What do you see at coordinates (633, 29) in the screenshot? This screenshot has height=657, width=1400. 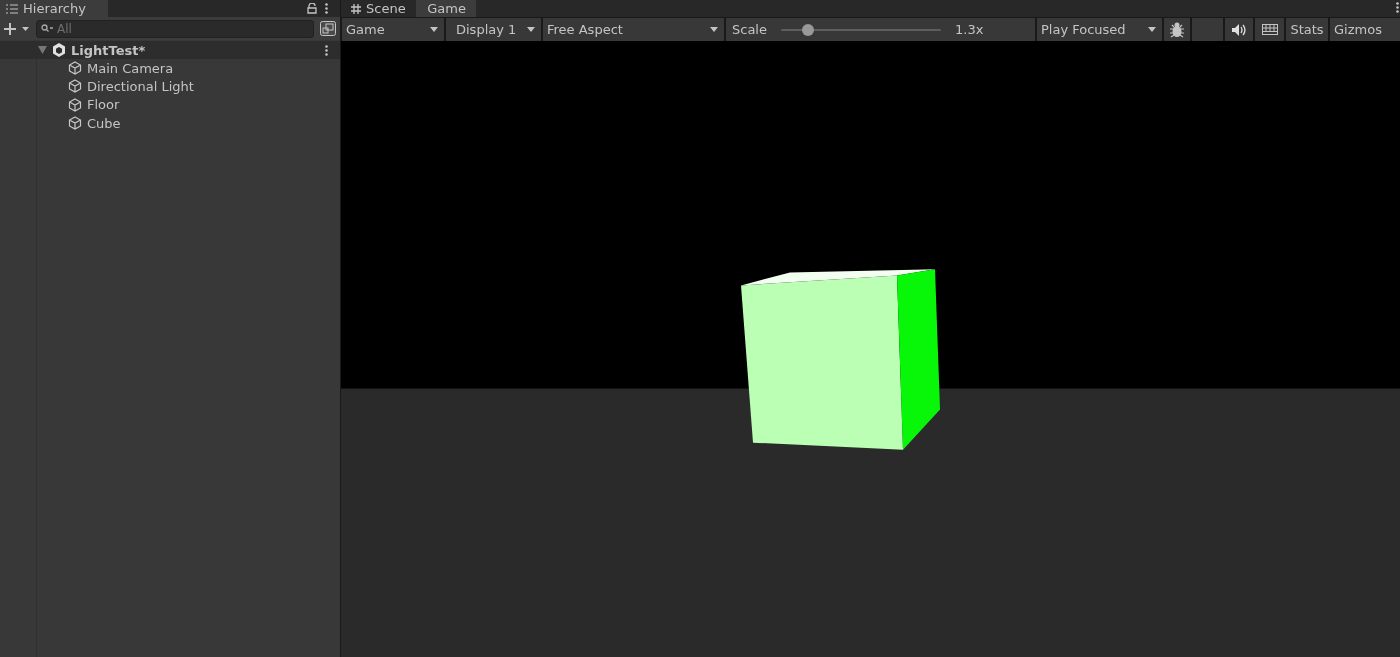 I see `aspect-dropdown: Free Aspect` at bounding box center [633, 29].